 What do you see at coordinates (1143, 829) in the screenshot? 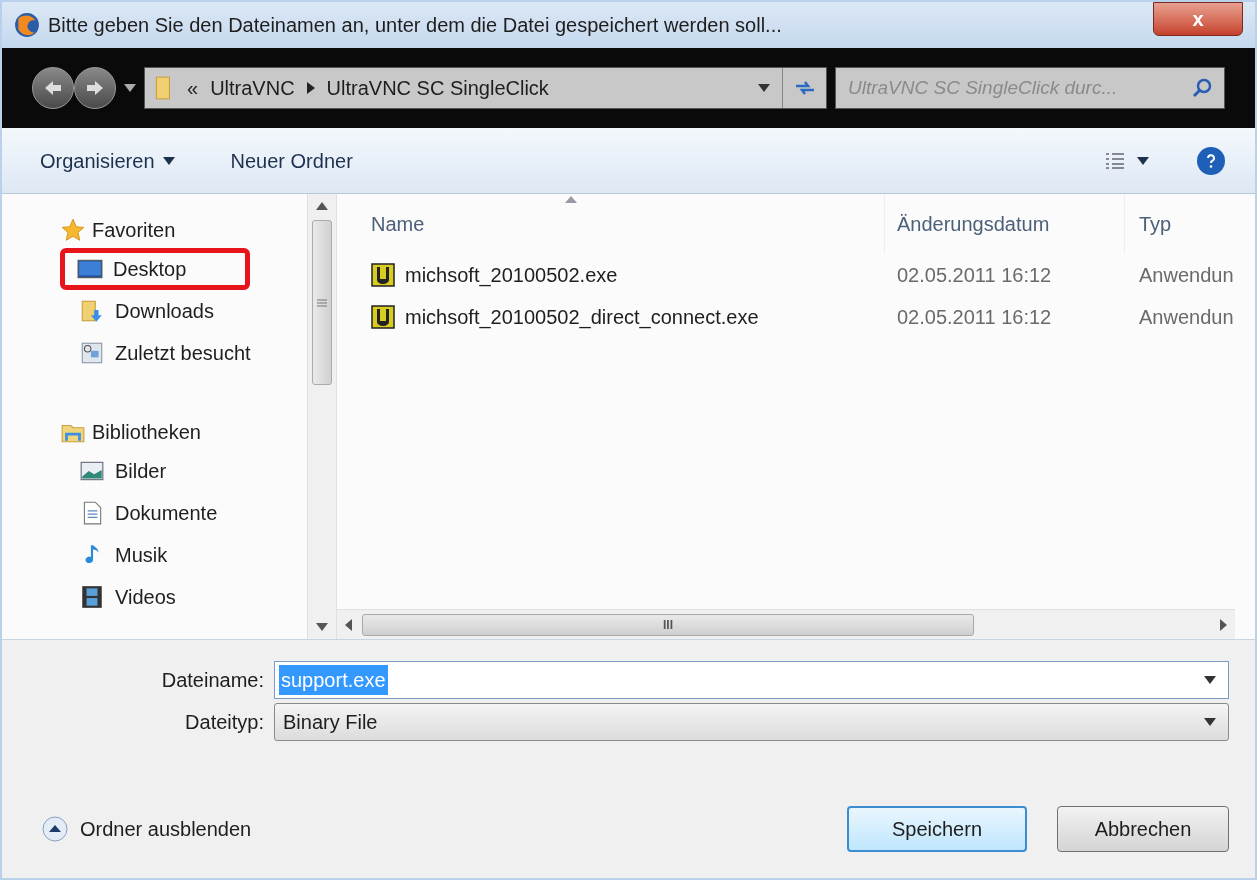
I see `cancel-button: Abbrechen` at bounding box center [1143, 829].